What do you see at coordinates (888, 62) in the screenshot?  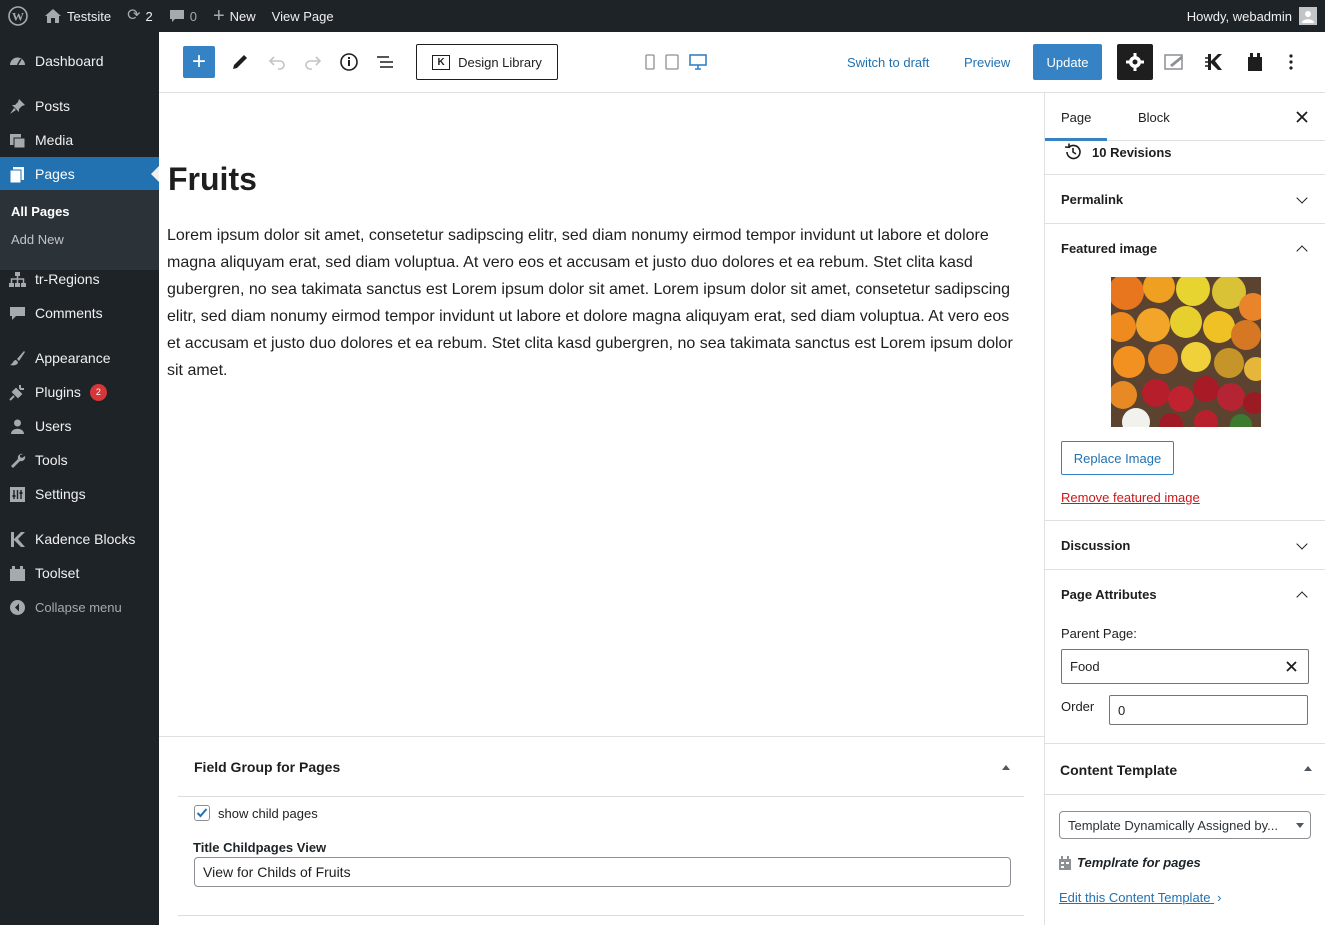 I see `switch-to-draft-button: Switch to draft` at bounding box center [888, 62].